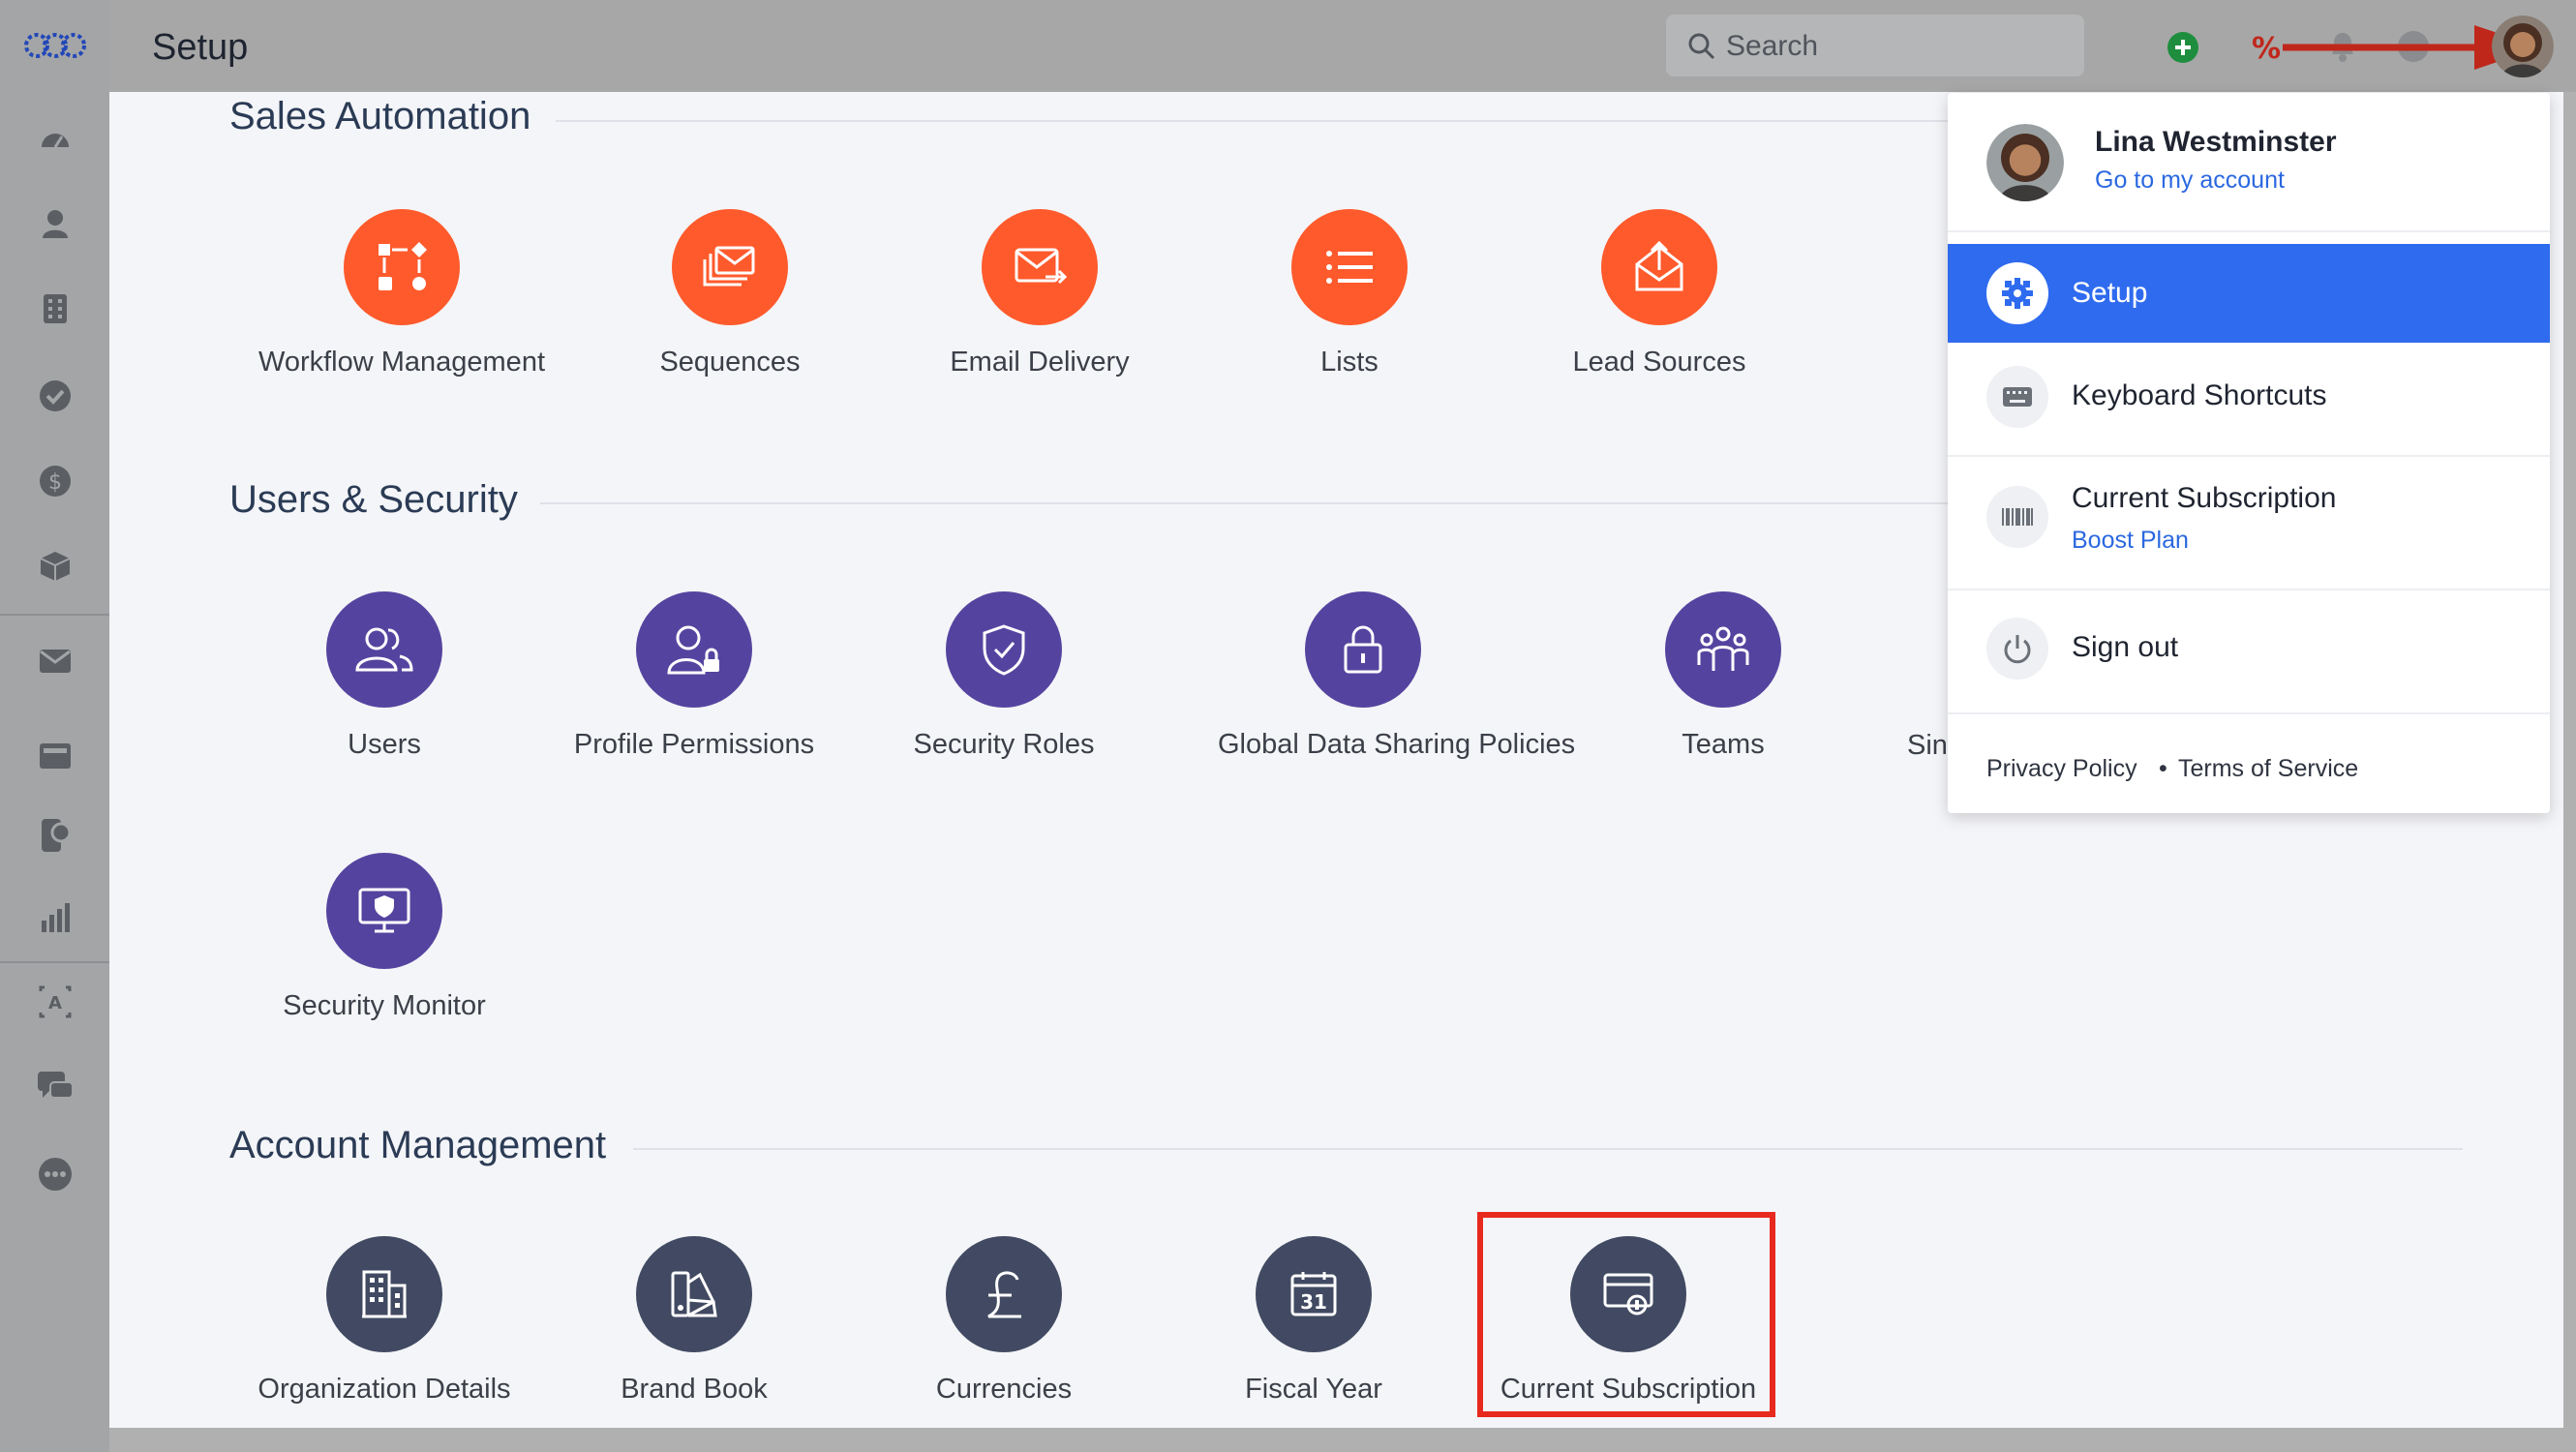  What do you see at coordinates (55, 916) in the screenshot?
I see `bar-chart-icon` at bounding box center [55, 916].